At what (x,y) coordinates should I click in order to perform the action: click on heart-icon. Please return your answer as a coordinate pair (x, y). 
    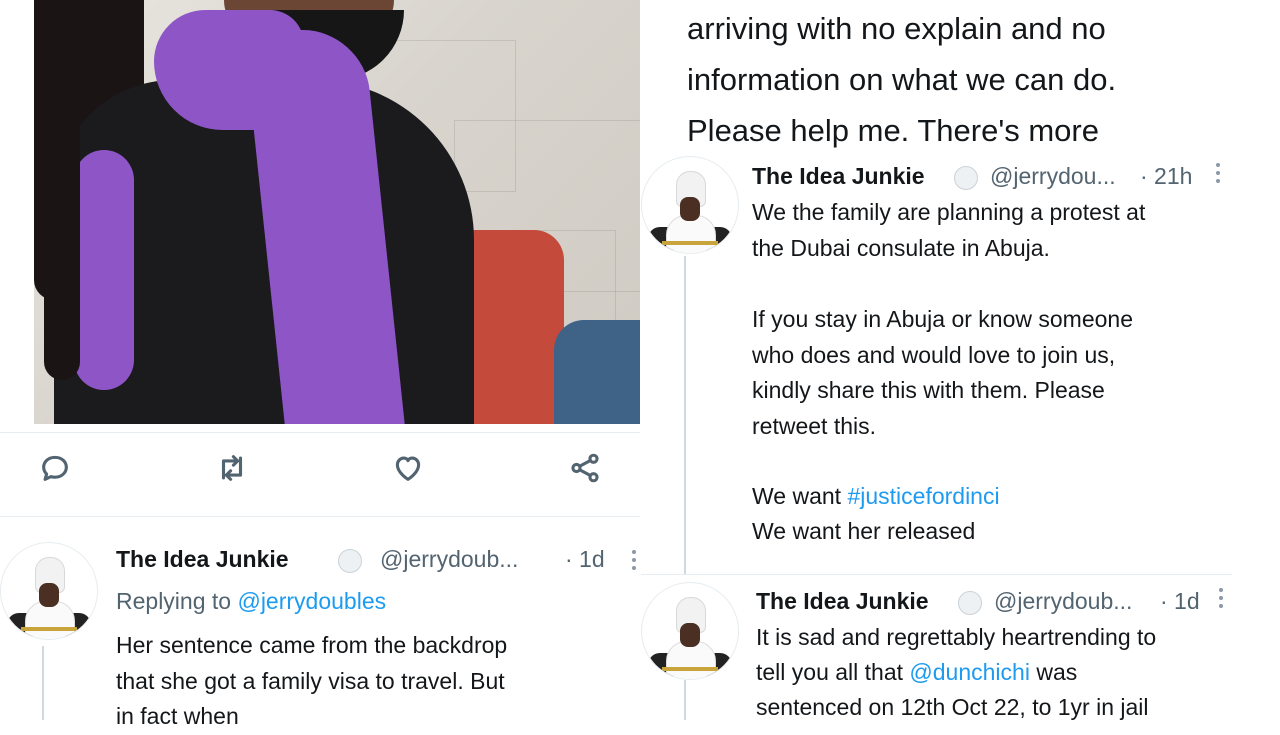
    Looking at the image, I should click on (408, 468).